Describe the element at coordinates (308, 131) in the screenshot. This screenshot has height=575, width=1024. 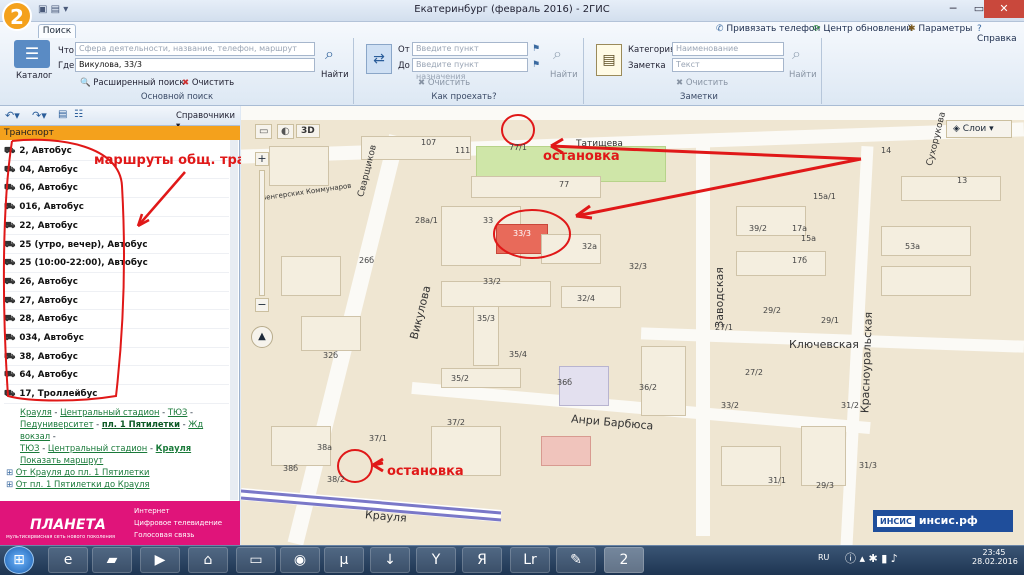
I see `mode-3d-button: 3D` at that location.